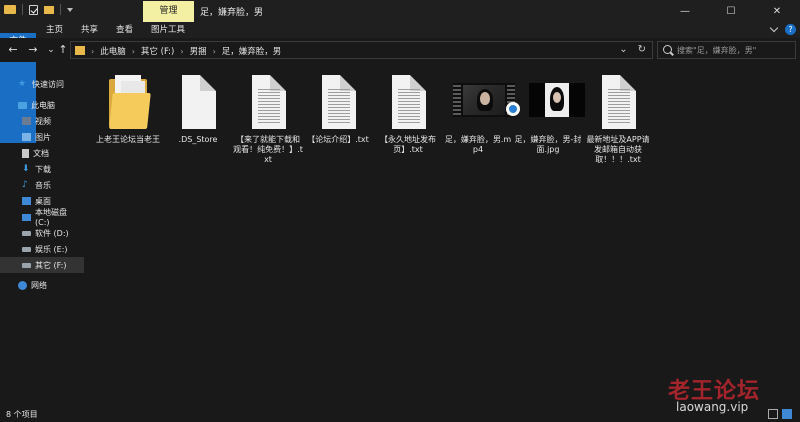  I want to click on pictures-icon, so click(26, 137).